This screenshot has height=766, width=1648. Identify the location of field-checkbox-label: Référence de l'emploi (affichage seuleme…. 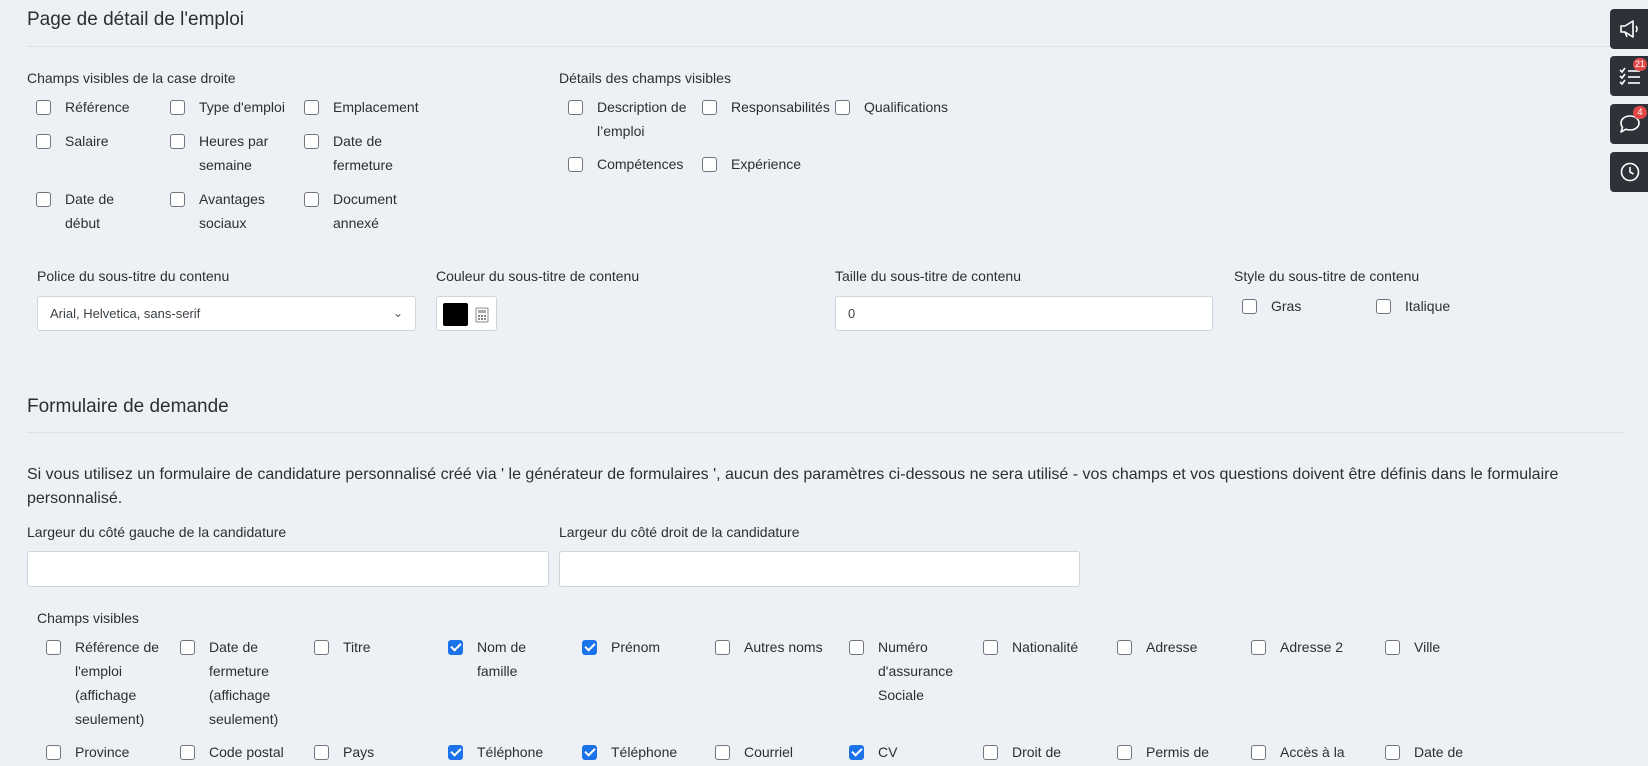
(117, 683).